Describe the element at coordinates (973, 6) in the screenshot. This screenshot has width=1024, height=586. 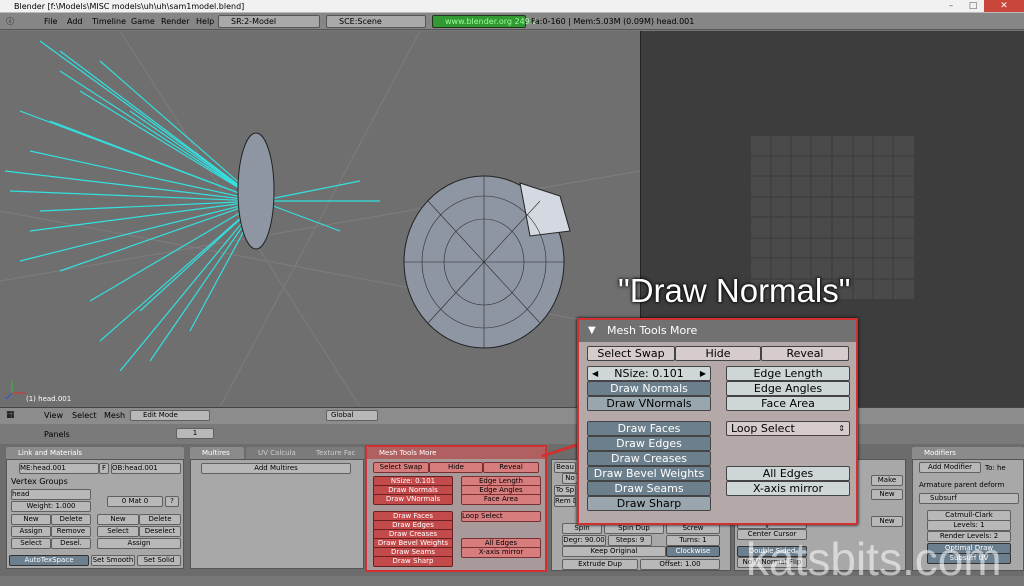
I see `maximize-icon: □` at that location.